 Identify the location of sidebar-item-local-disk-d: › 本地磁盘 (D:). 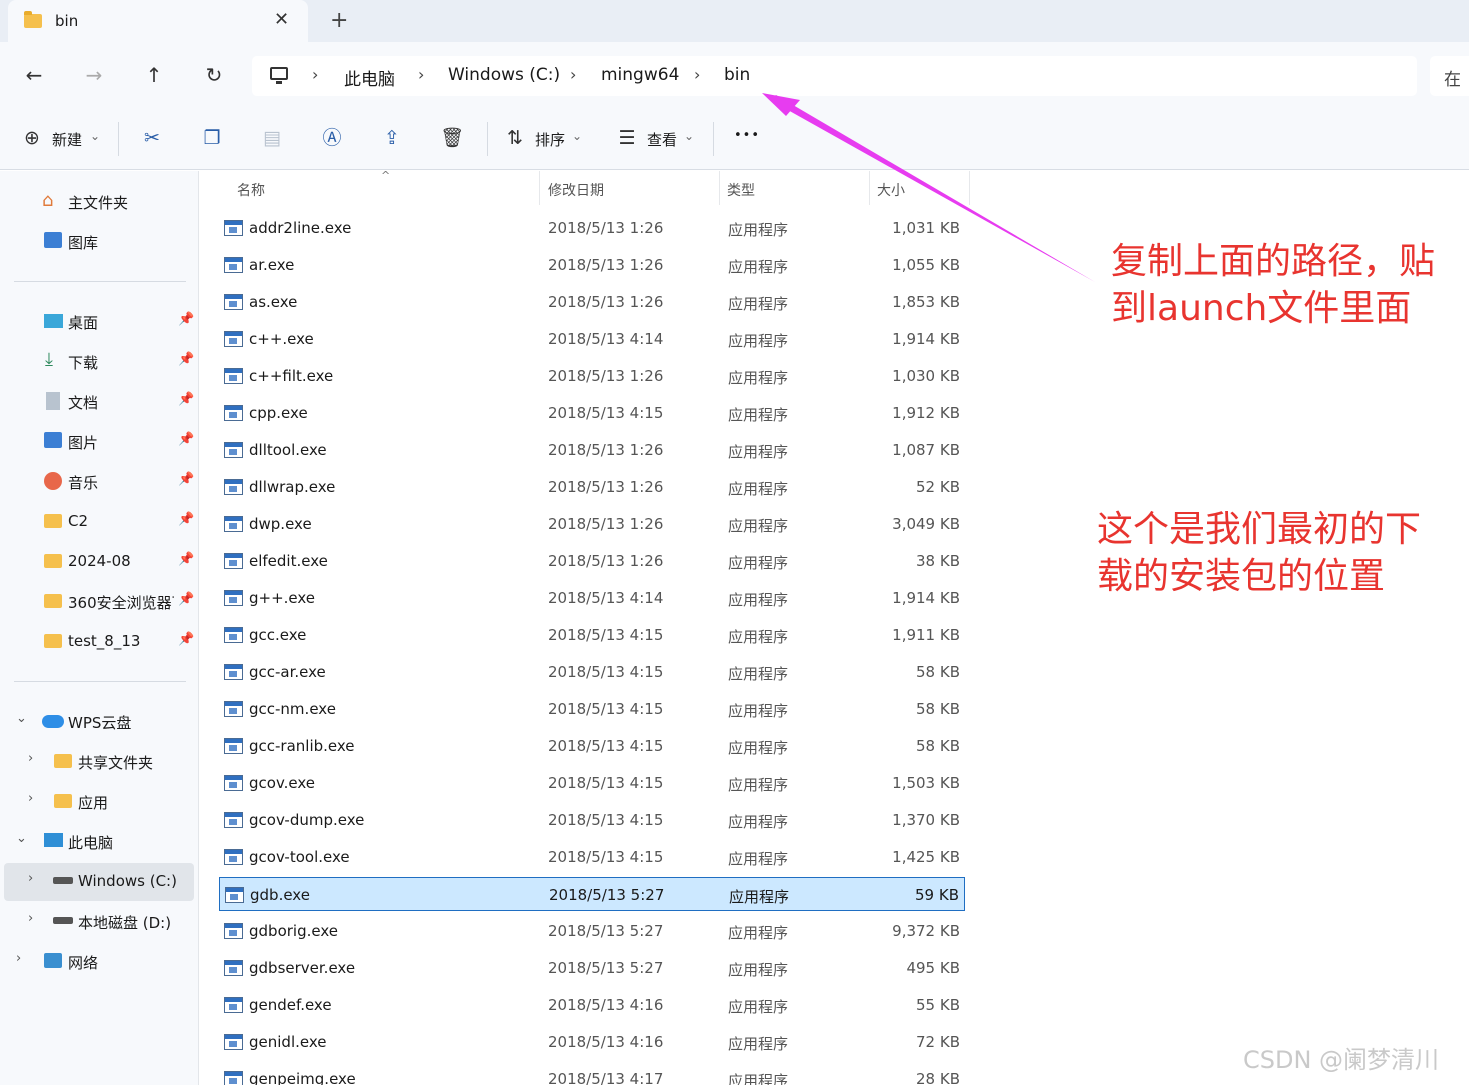
(99, 921).